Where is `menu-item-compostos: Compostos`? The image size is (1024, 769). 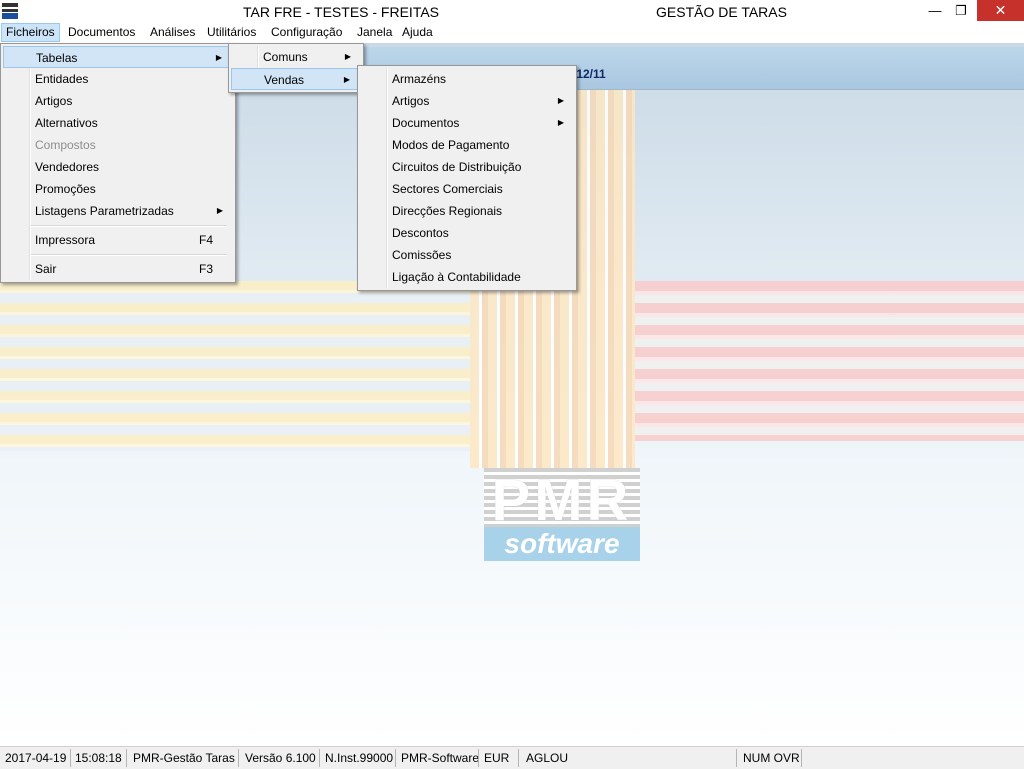
menu-item-compostos: Compostos is located at coordinates (118, 145).